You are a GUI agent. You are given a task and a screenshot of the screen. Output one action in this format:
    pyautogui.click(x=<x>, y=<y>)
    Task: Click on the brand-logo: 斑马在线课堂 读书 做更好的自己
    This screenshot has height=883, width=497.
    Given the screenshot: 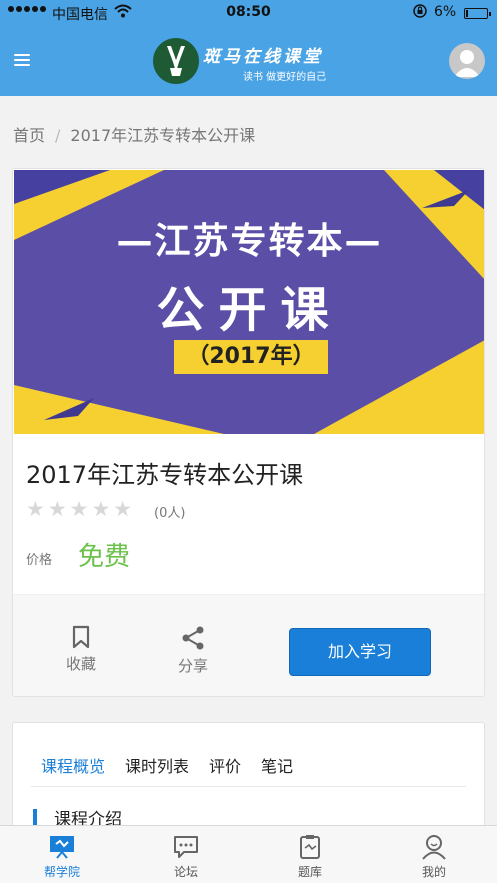 What is the action you would take?
    pyautogui.click(x=248, y=61)
    